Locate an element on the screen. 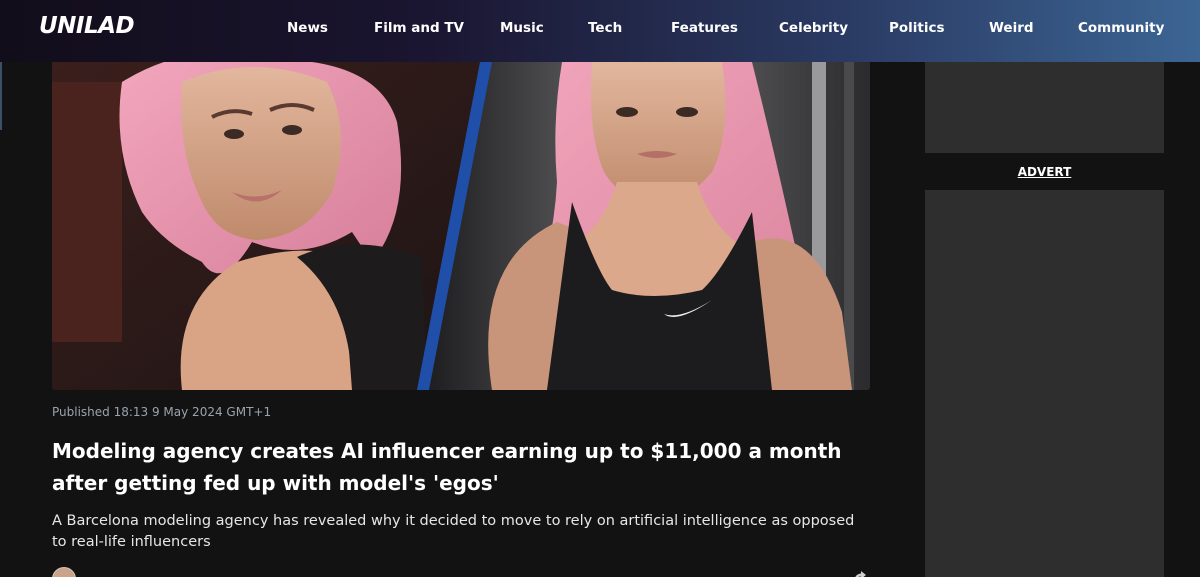 Image resolution: width=1200 pixels, height=577 pixels. author-avatar is located at coordinates (64, 572).